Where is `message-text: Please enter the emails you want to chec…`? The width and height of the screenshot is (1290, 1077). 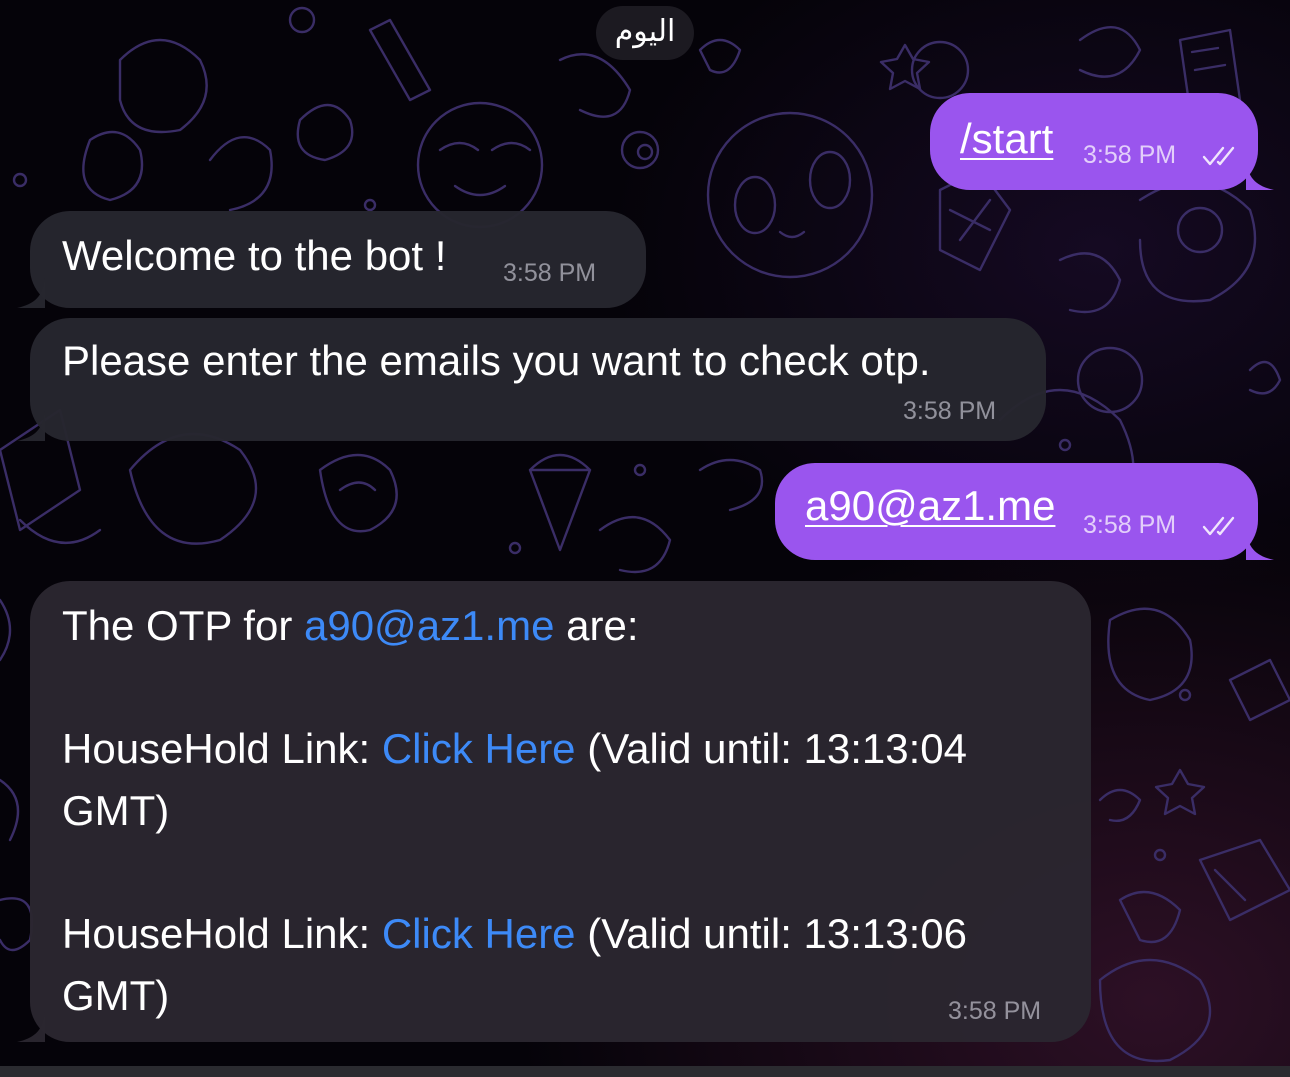 message-text: Please enter the emails you want to chec… is located at coordinates (496, 360).